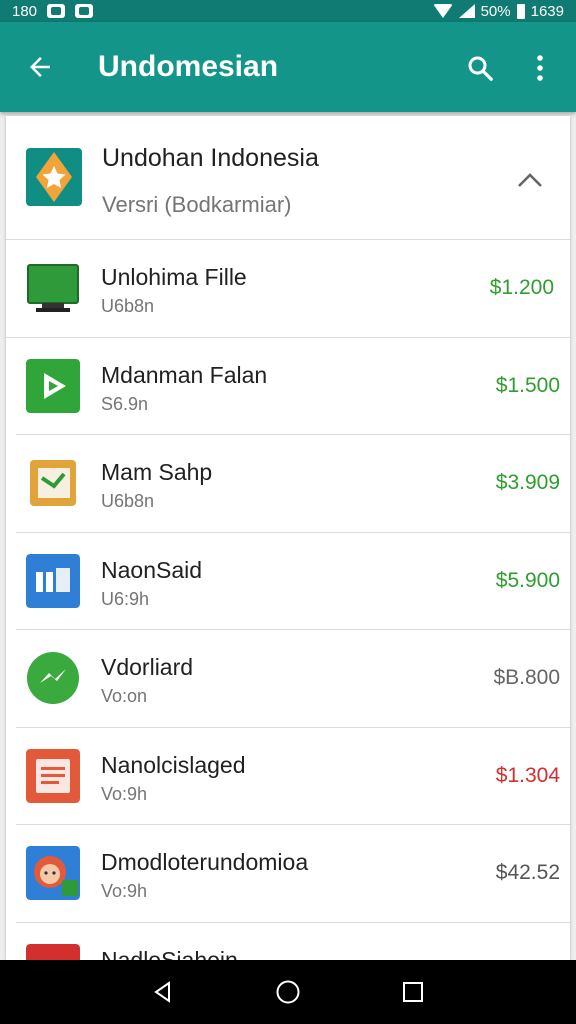 Image resolution: width=576 pixels, height=1024 pixels. What do you see at coordinates (293, 386) in the screenshot?
I see `list-item: Mdanman Falan S6.9n $1.500` at bounding box center [293, 386].